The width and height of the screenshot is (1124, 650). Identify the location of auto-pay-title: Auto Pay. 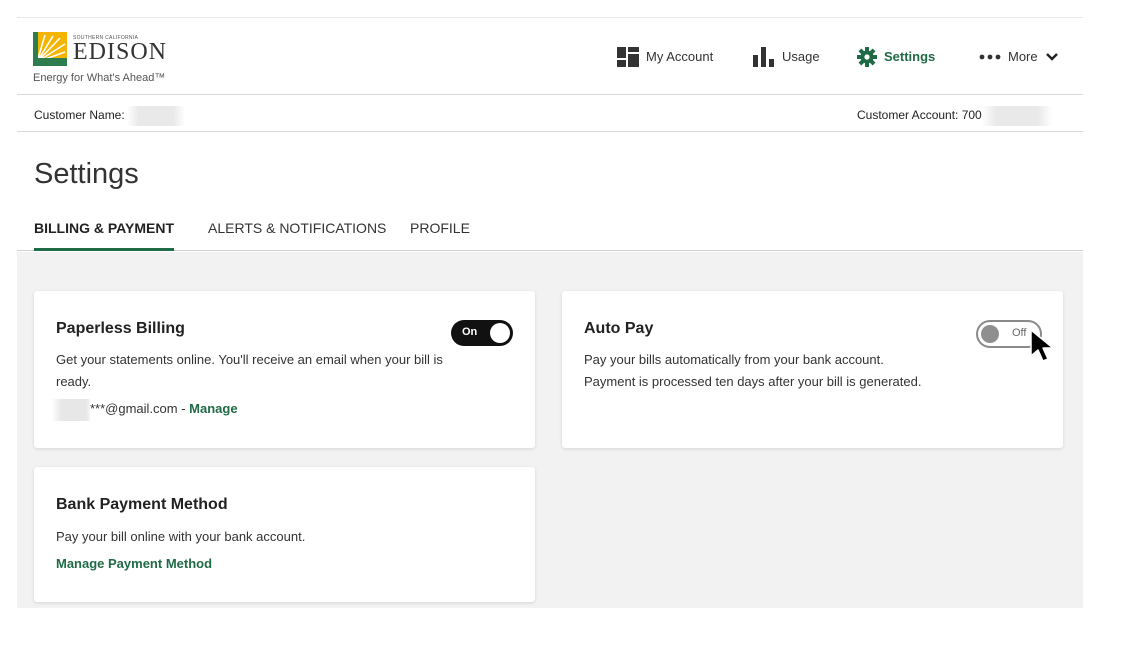
(619, 328).